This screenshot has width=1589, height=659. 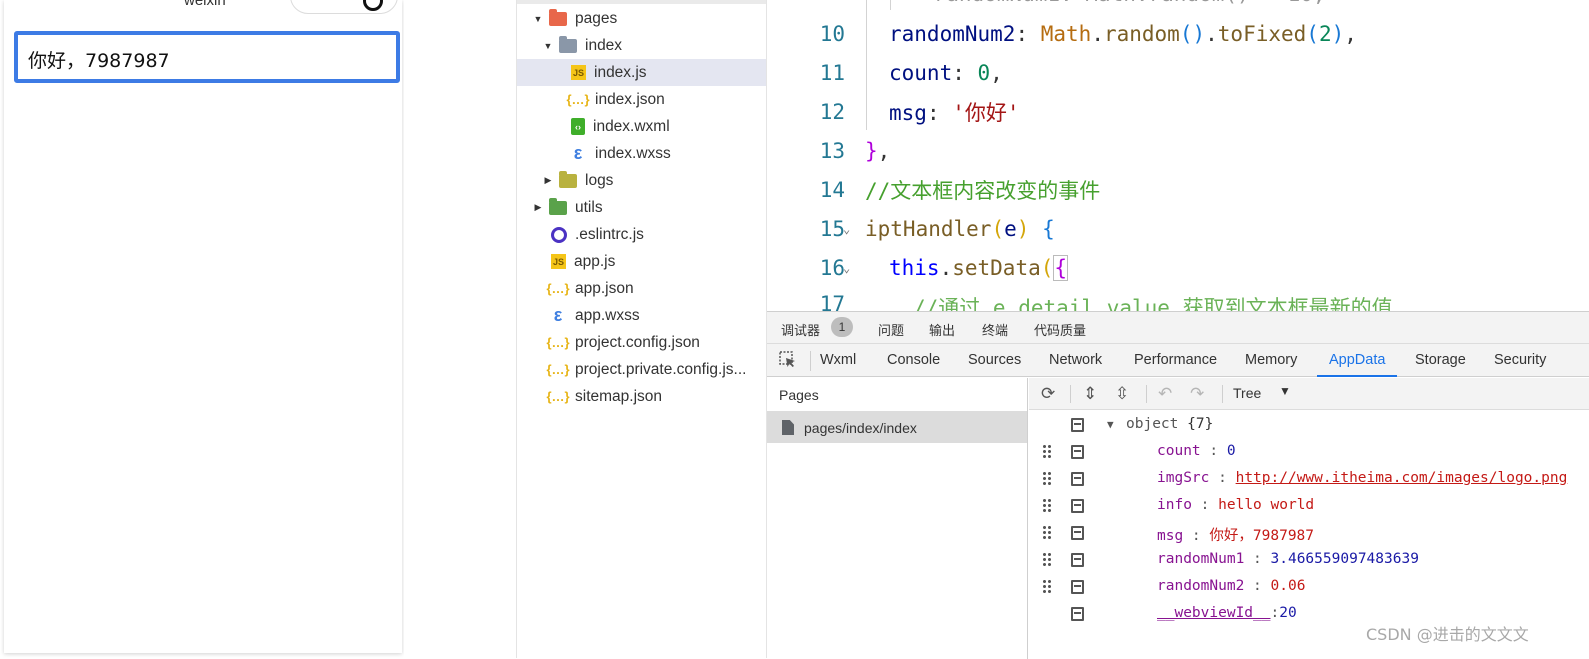 I want to click on tab-debugger: 调试器, so click(x=800, y=329).